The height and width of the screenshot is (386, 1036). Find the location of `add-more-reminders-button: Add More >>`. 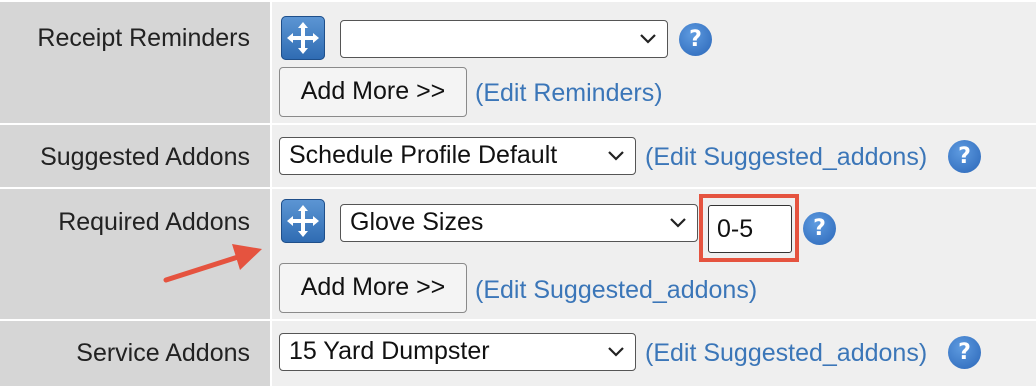

add-more-reminders-button: Add More >> is located at coordinates (373, 92).